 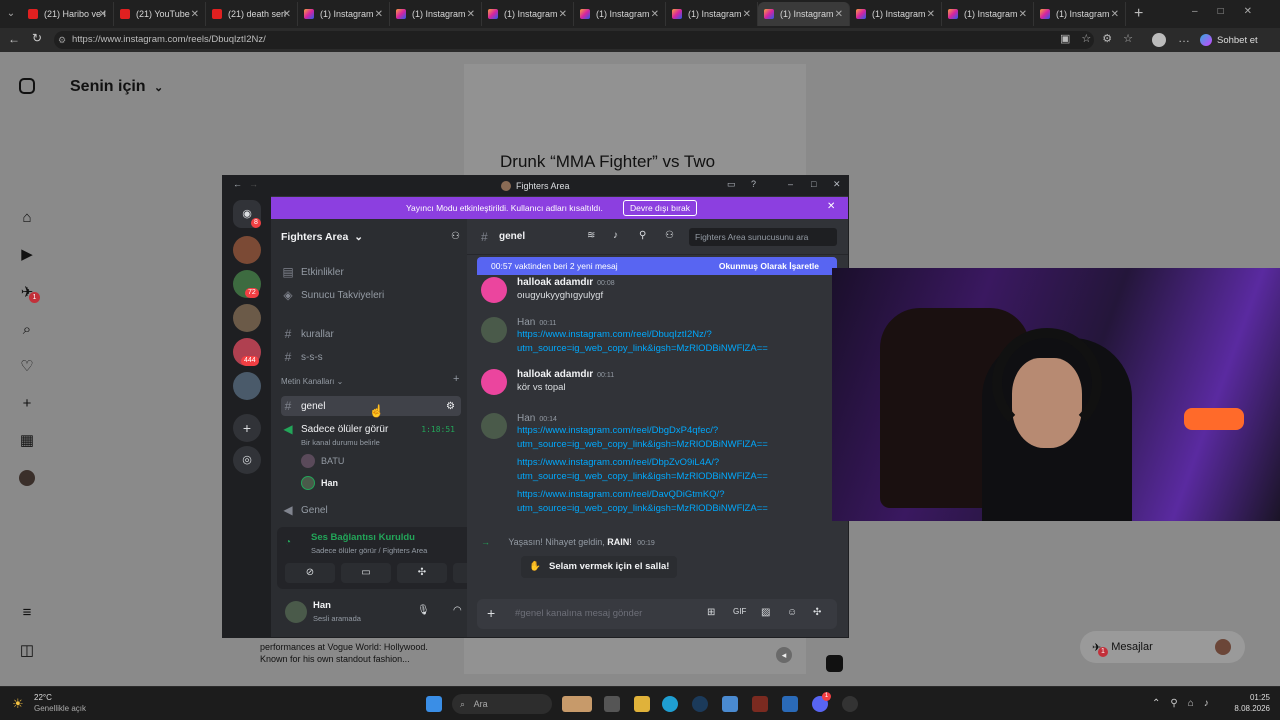 I want to click on voice-status-hint: Bir kanal durumu belirle, so click(x=340, y=442).